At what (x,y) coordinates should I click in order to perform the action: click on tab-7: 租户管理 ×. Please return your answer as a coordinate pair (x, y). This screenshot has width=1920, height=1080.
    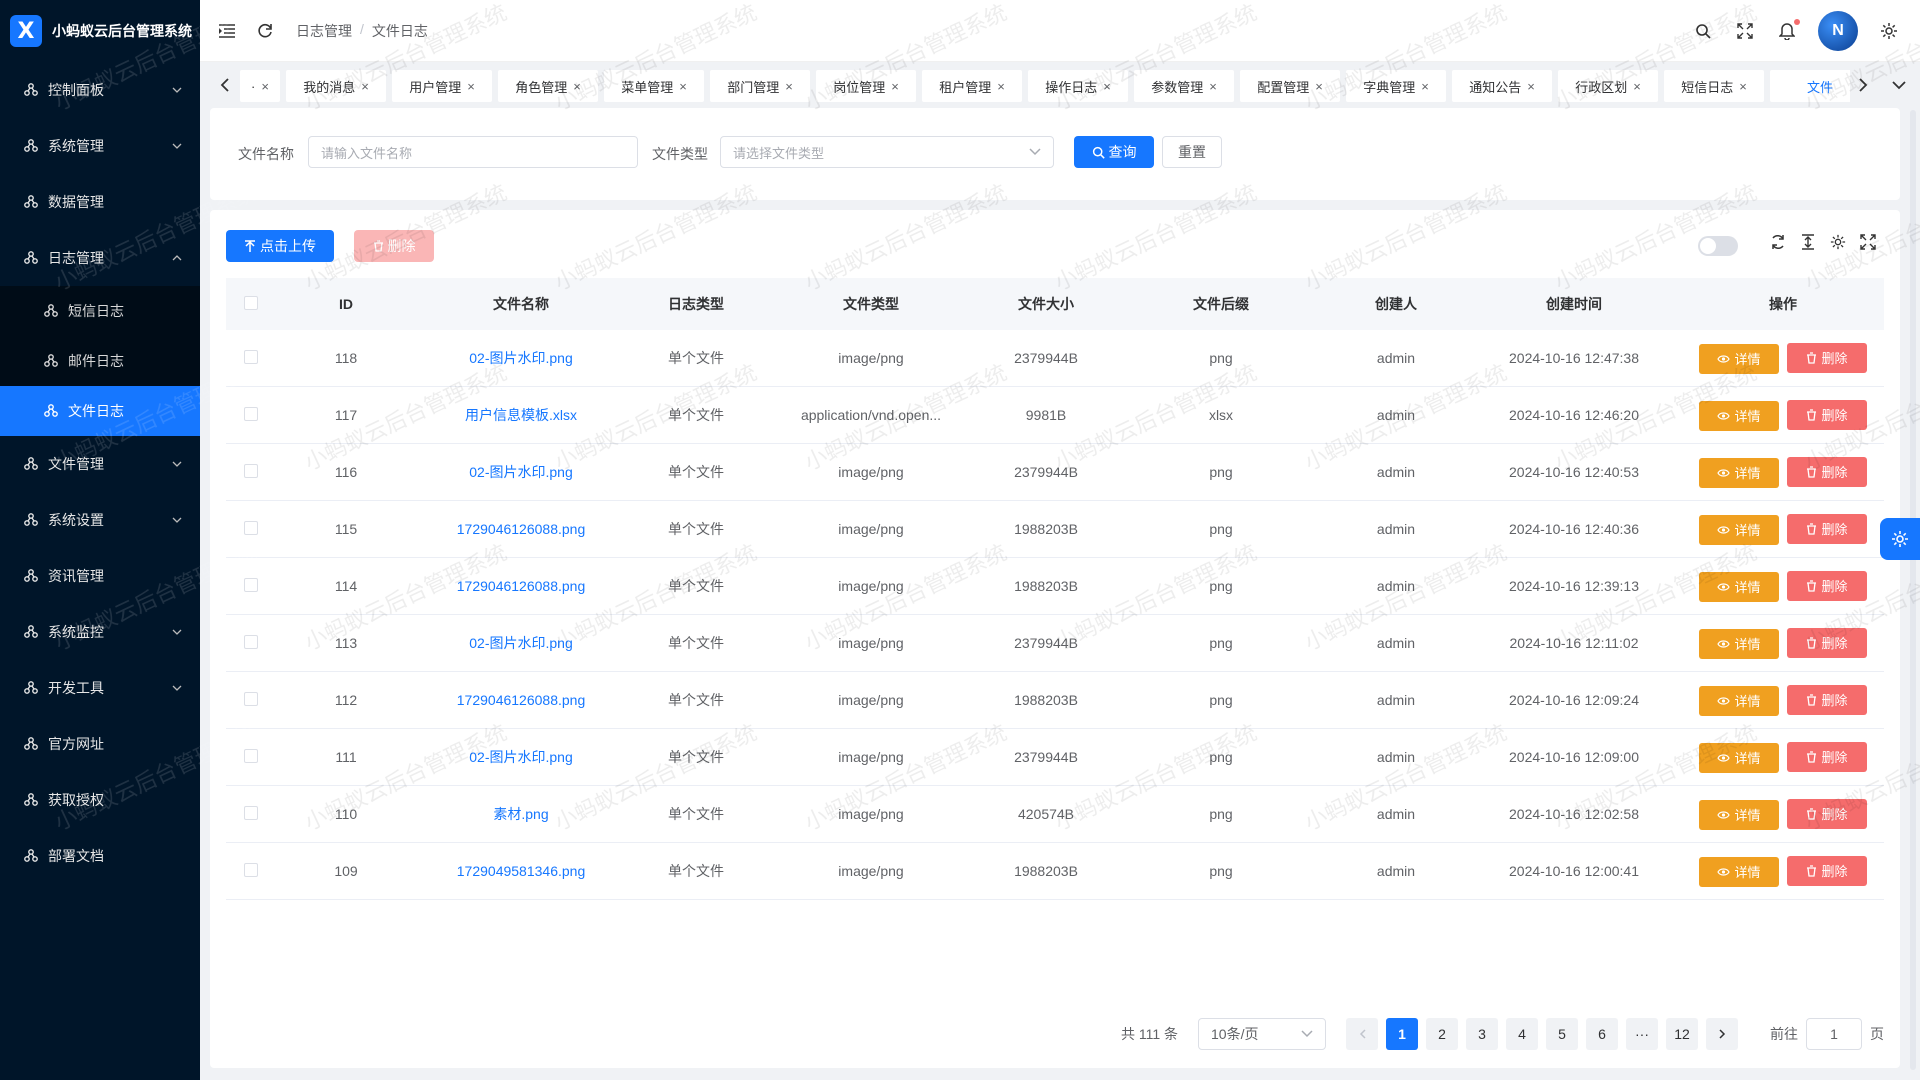
    Looking at the image, I should click on (972, 86).